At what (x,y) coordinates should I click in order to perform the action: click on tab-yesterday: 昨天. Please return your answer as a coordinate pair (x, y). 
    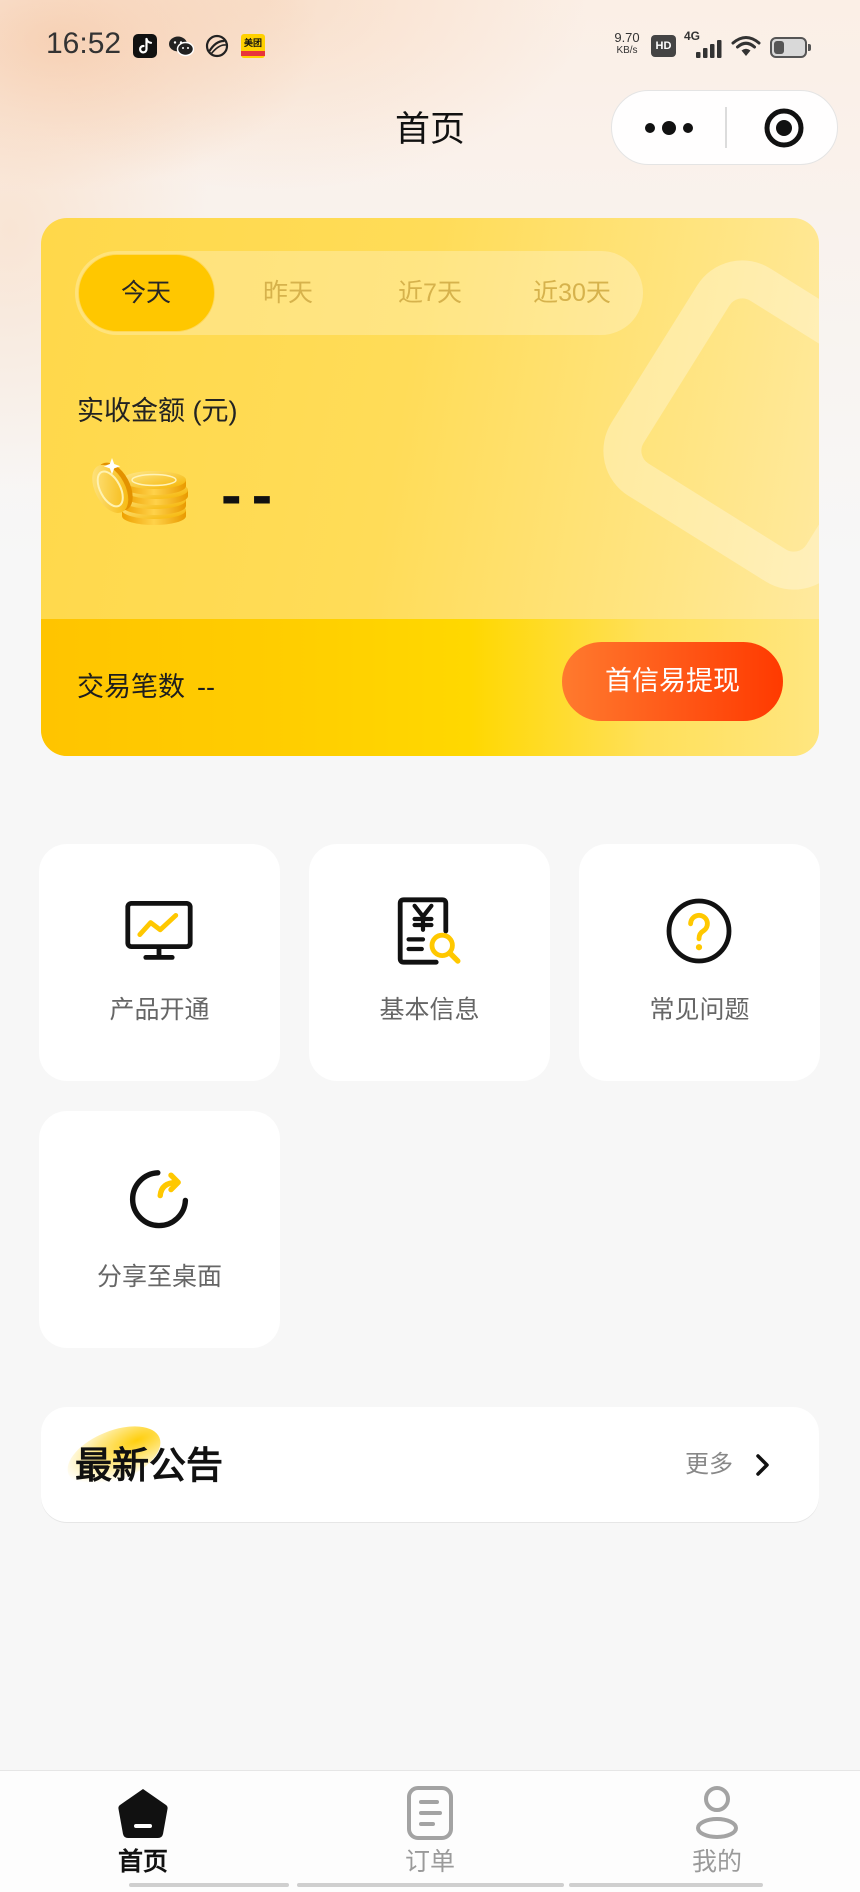
    Looking at the image, I should click on (288, 293).